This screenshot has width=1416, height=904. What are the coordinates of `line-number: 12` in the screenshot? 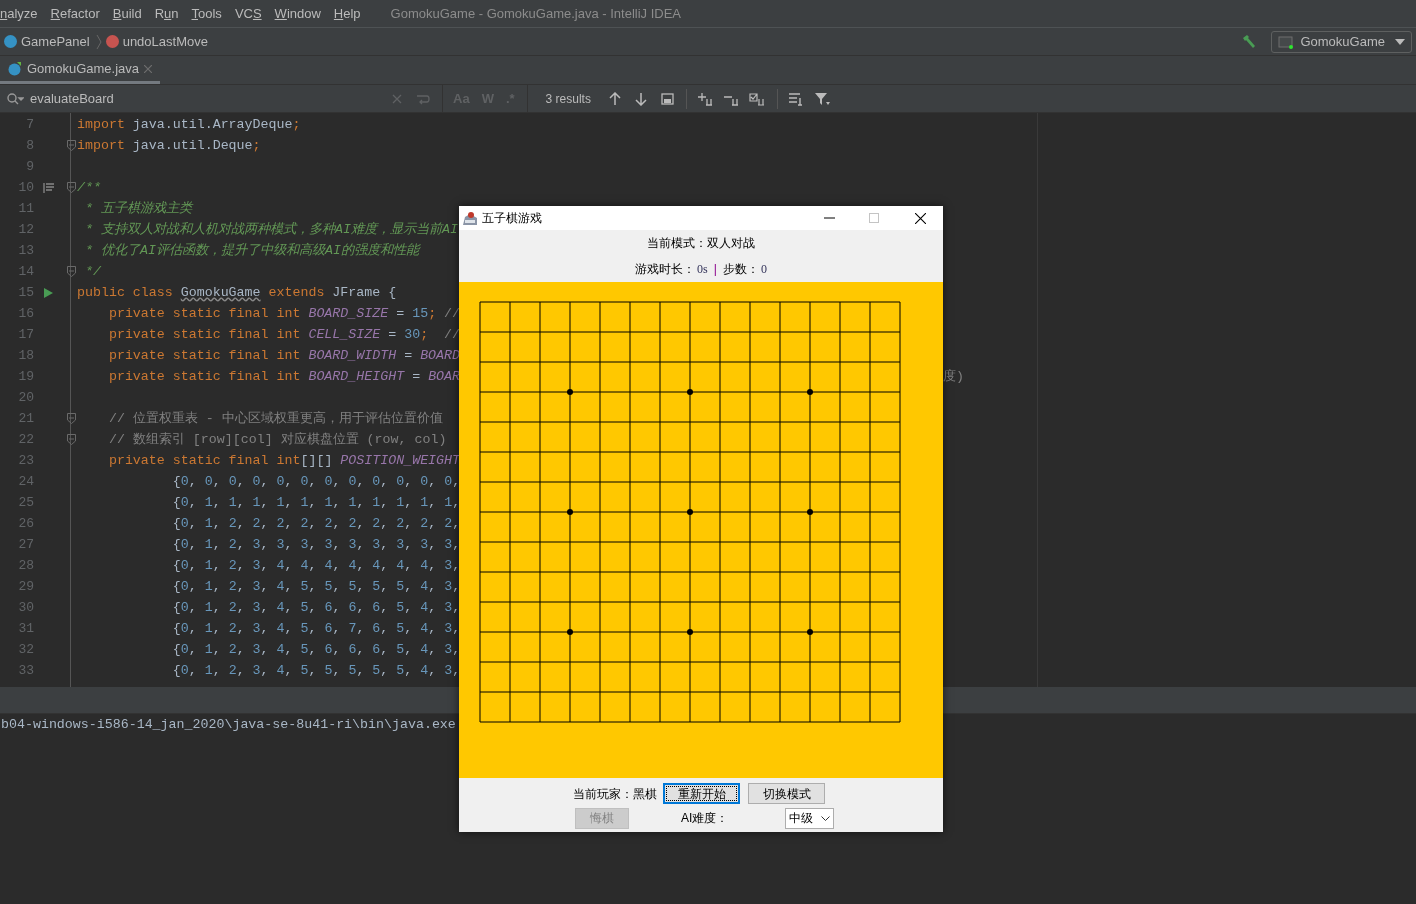 It's located at (25, 229).